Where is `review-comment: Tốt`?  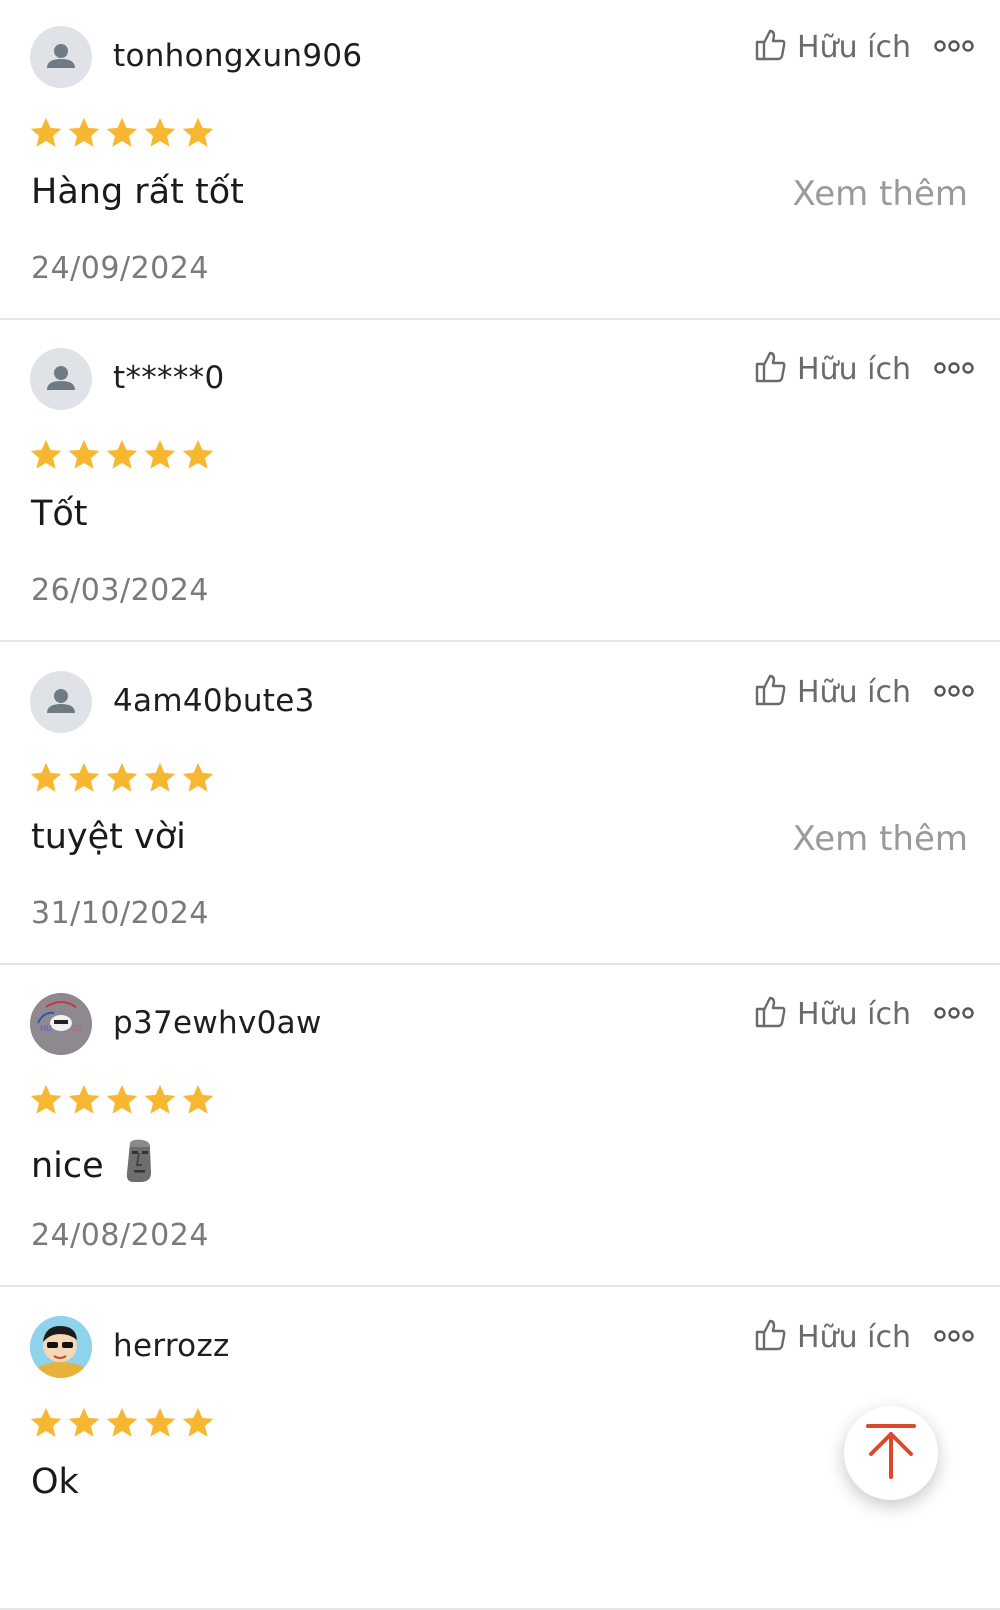
review-comment: Tốt is located at coordinates (59, 514).